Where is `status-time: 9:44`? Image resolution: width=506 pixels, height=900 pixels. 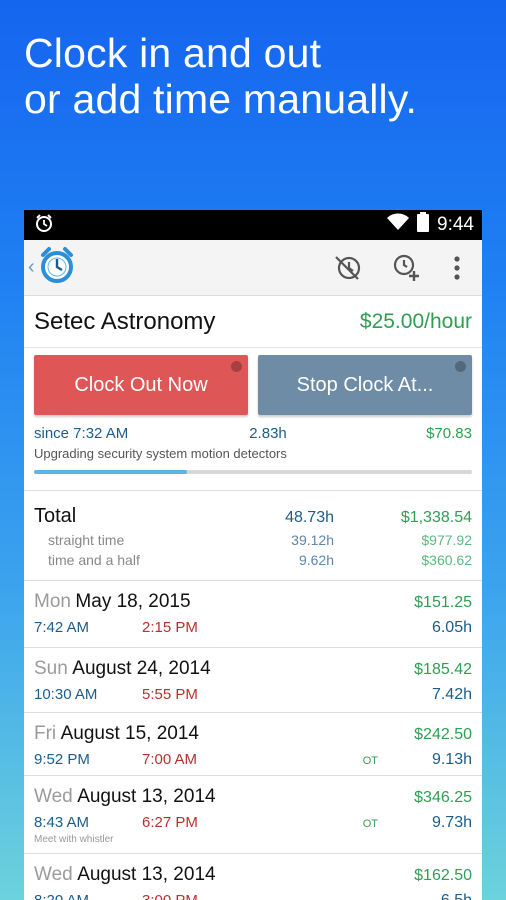 status-time: 9:44 is located at coordinates (455, 224).